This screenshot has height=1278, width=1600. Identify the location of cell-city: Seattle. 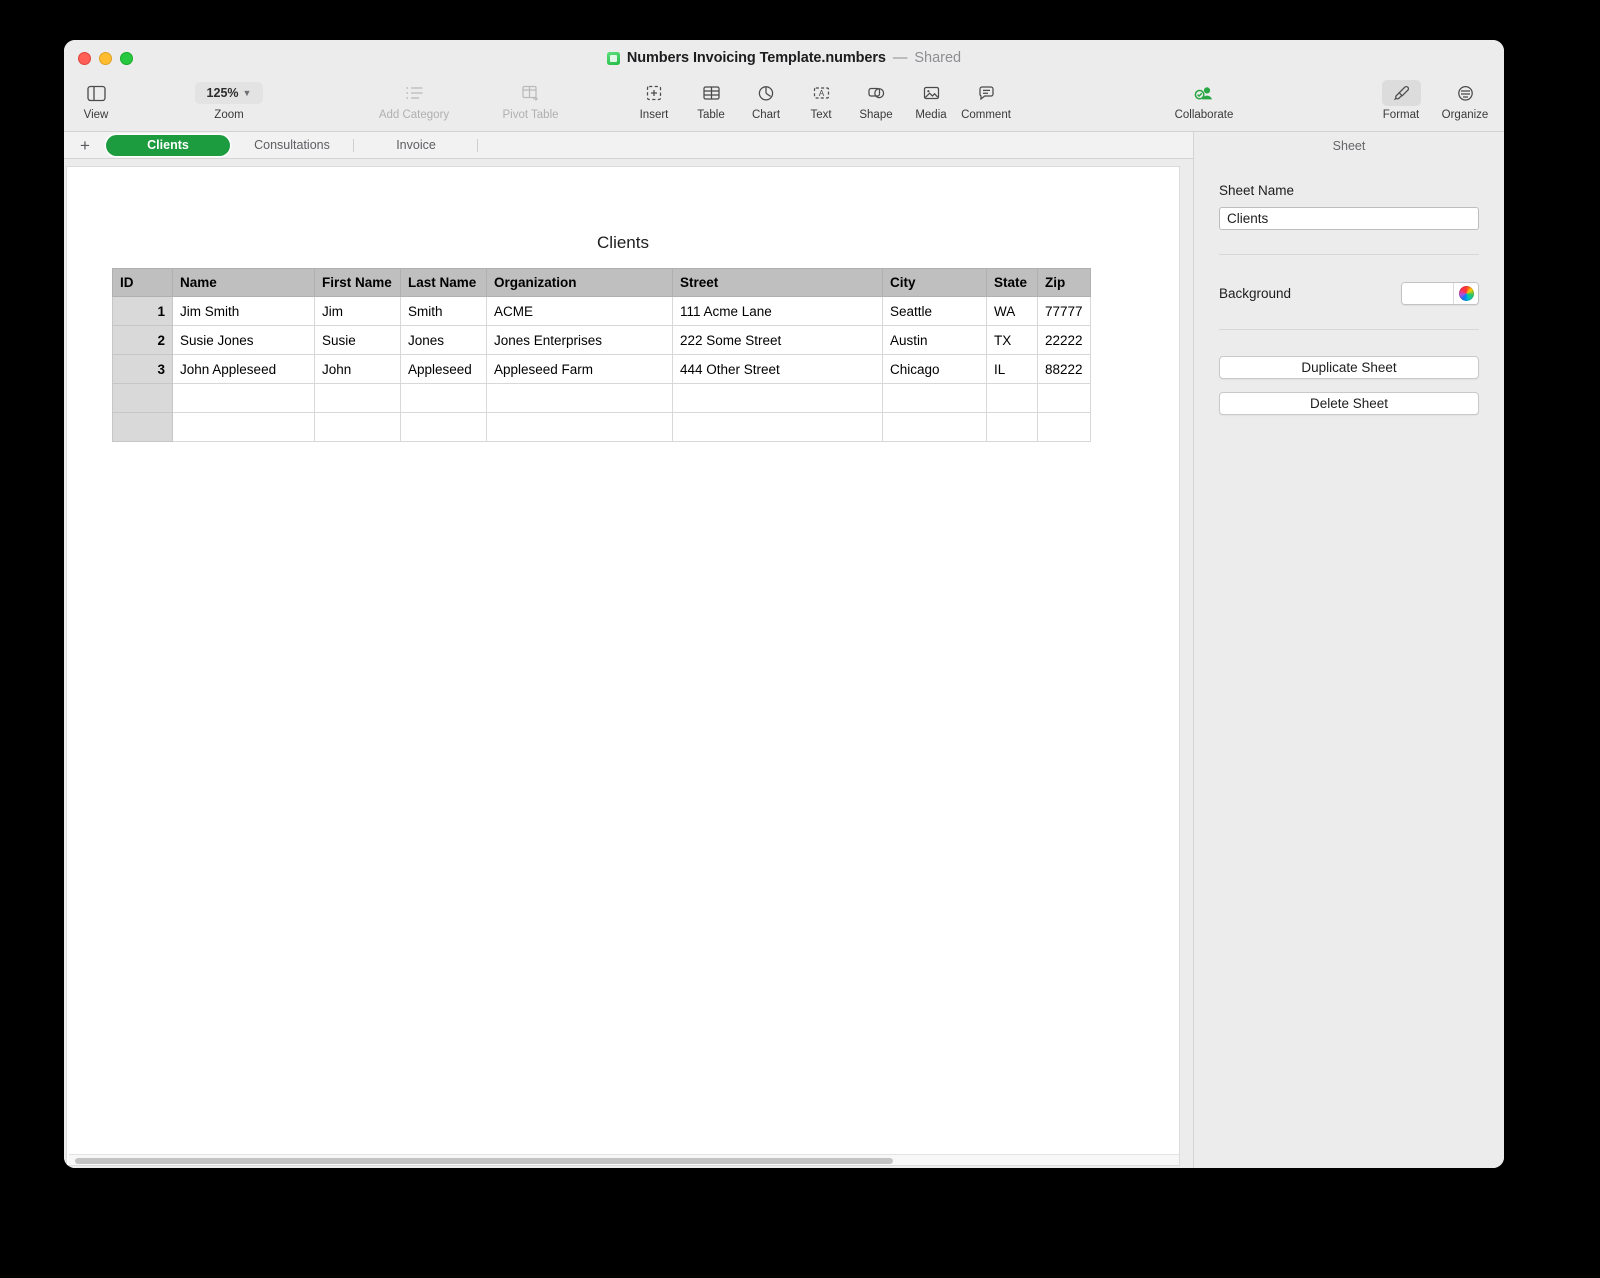
(934, 311).